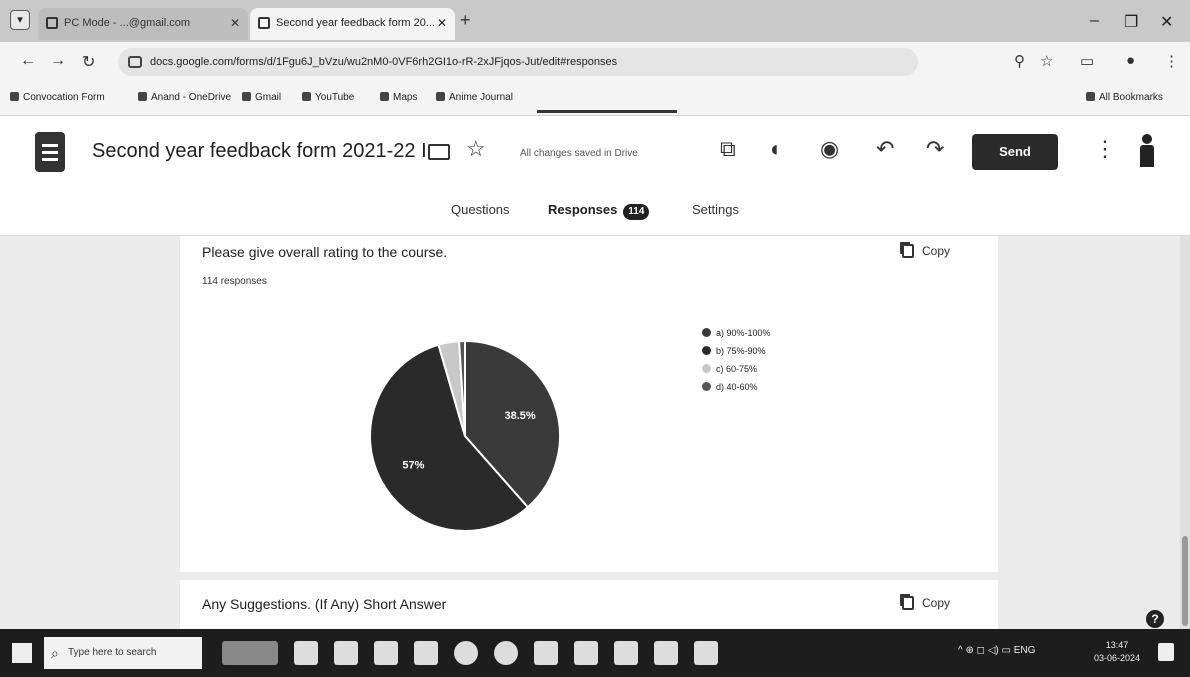 The image size is (1190, 677). What do you see at coordinates (480, 209) in the screenshot?
I see `tab-questions: Questions` at bounding box center [480, 209].